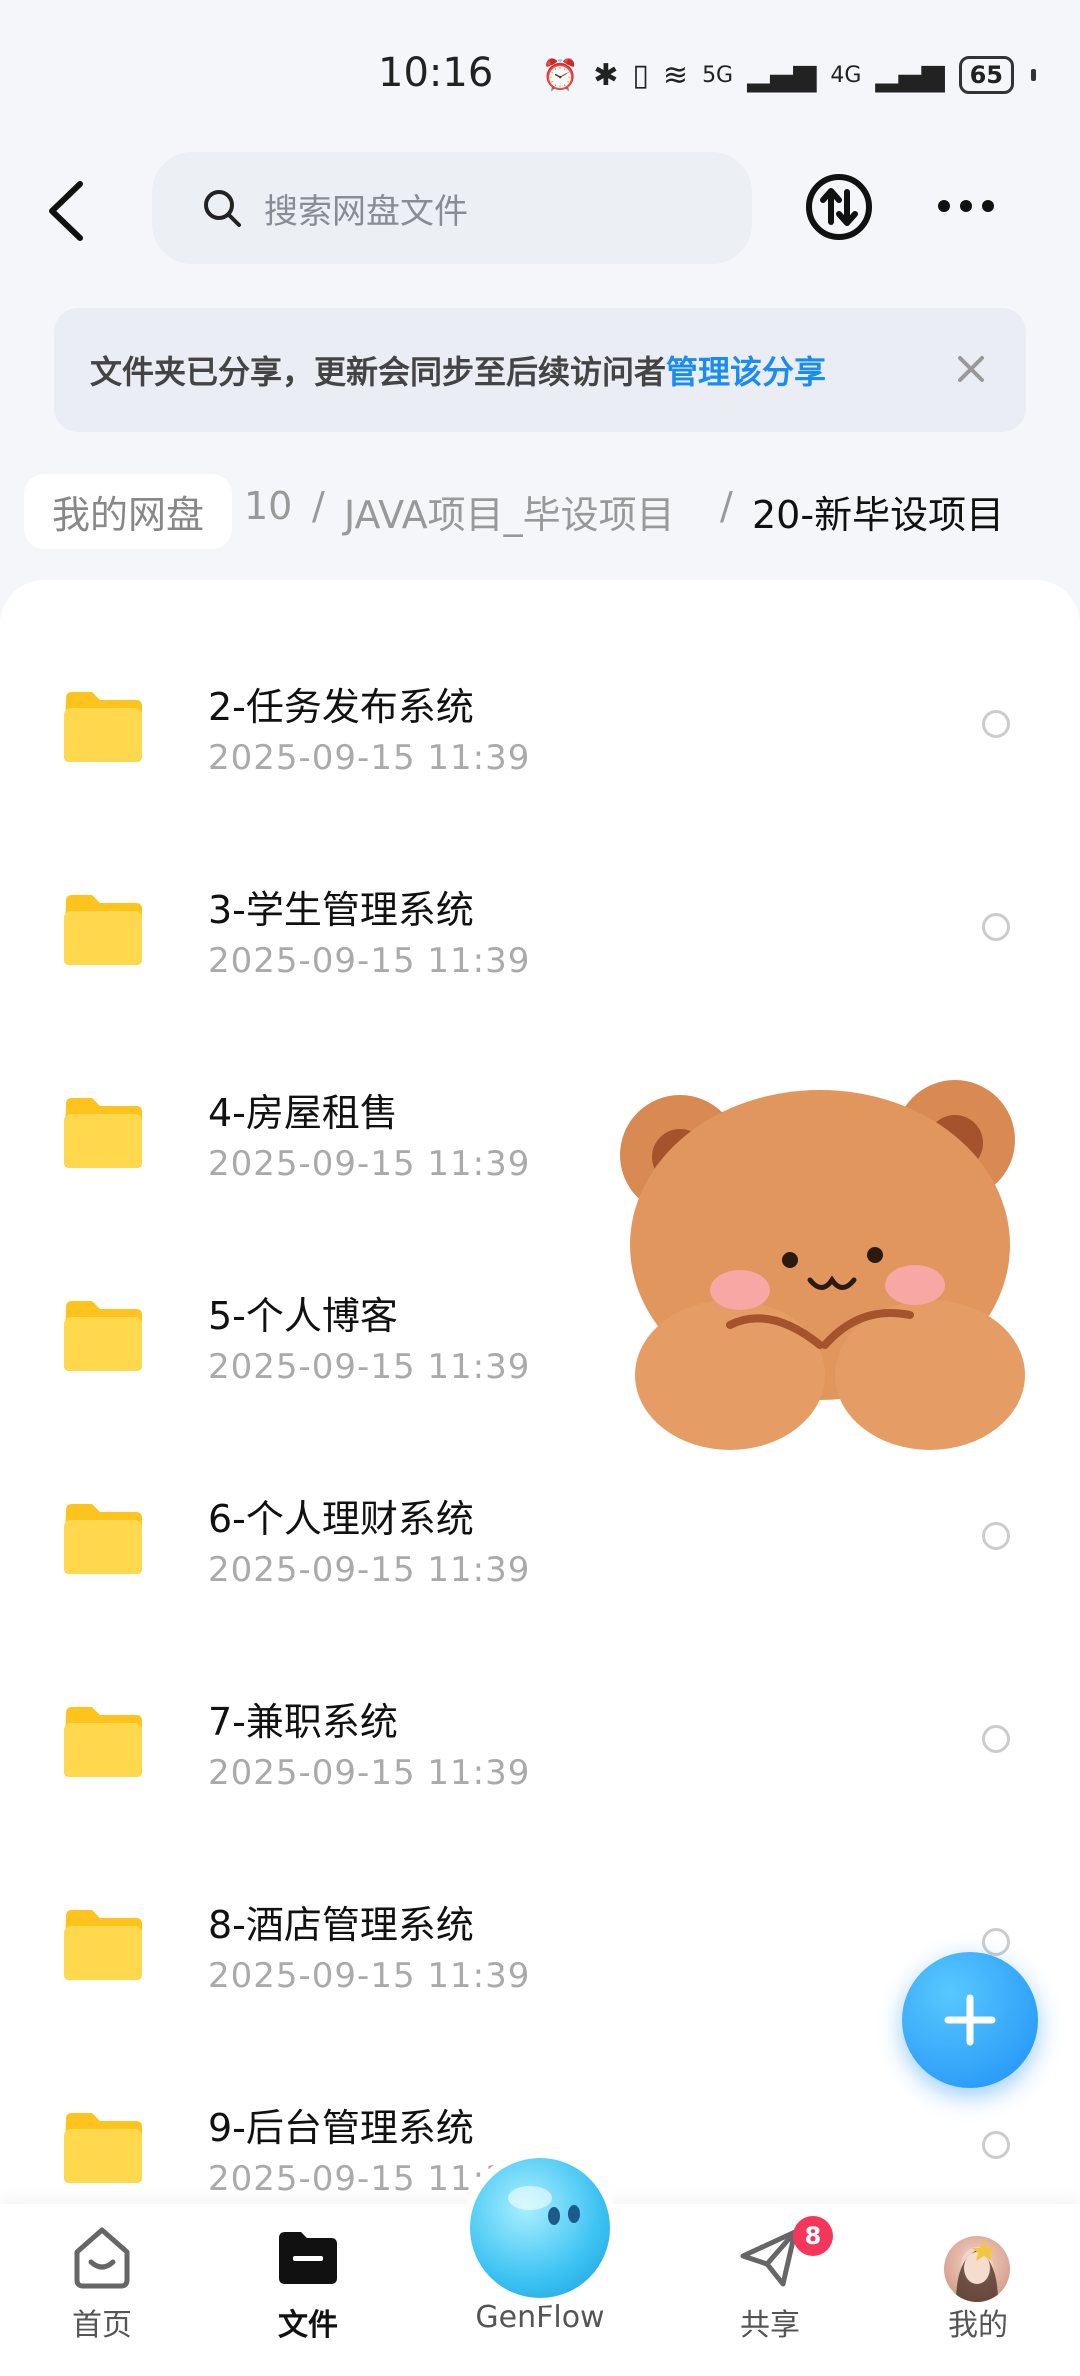  I want to click on tab-files: 文件, so click(308, 2292).